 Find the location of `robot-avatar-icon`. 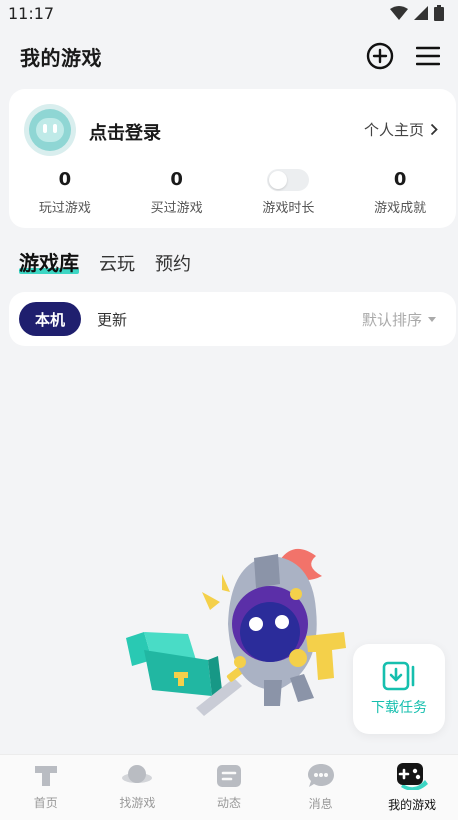

robot-avatar-icon is located at coordinates (50, 130).